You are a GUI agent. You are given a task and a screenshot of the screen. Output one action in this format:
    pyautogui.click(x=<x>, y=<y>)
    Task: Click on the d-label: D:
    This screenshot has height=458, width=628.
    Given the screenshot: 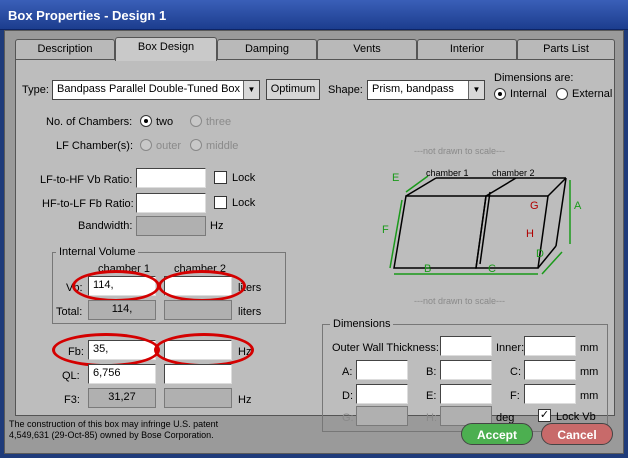 What is the action you would take?
    pyautogui.click(x=347, y=396)
    